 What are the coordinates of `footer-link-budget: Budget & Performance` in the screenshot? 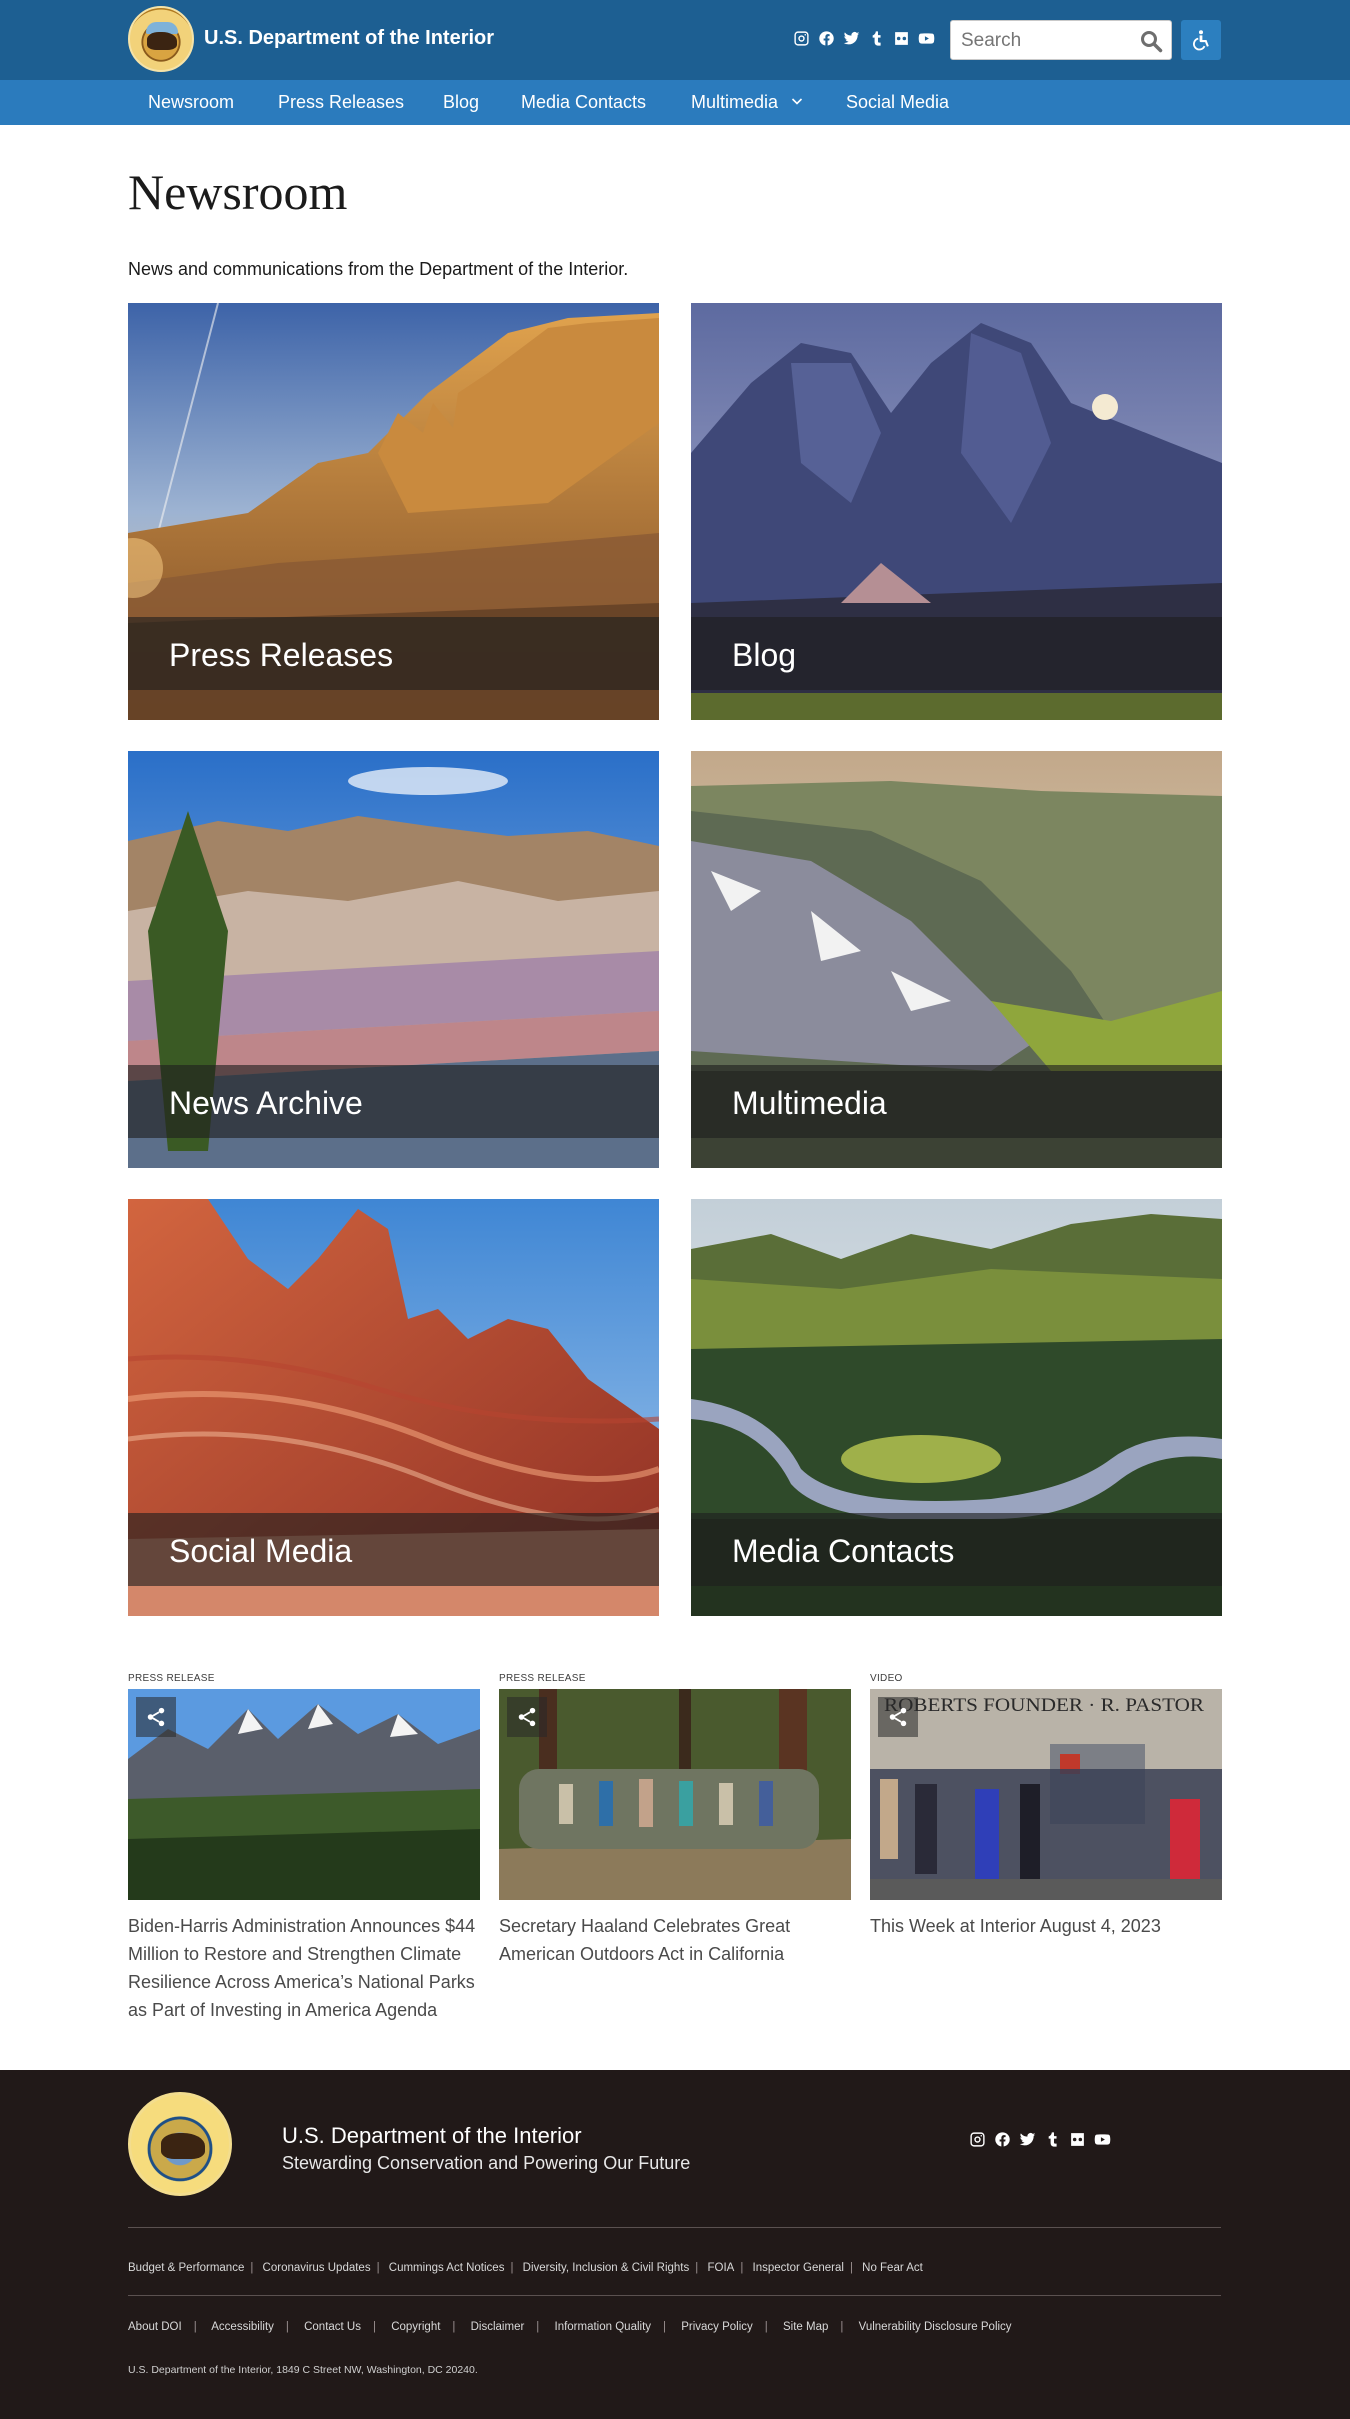 It's located at (186, 2268).